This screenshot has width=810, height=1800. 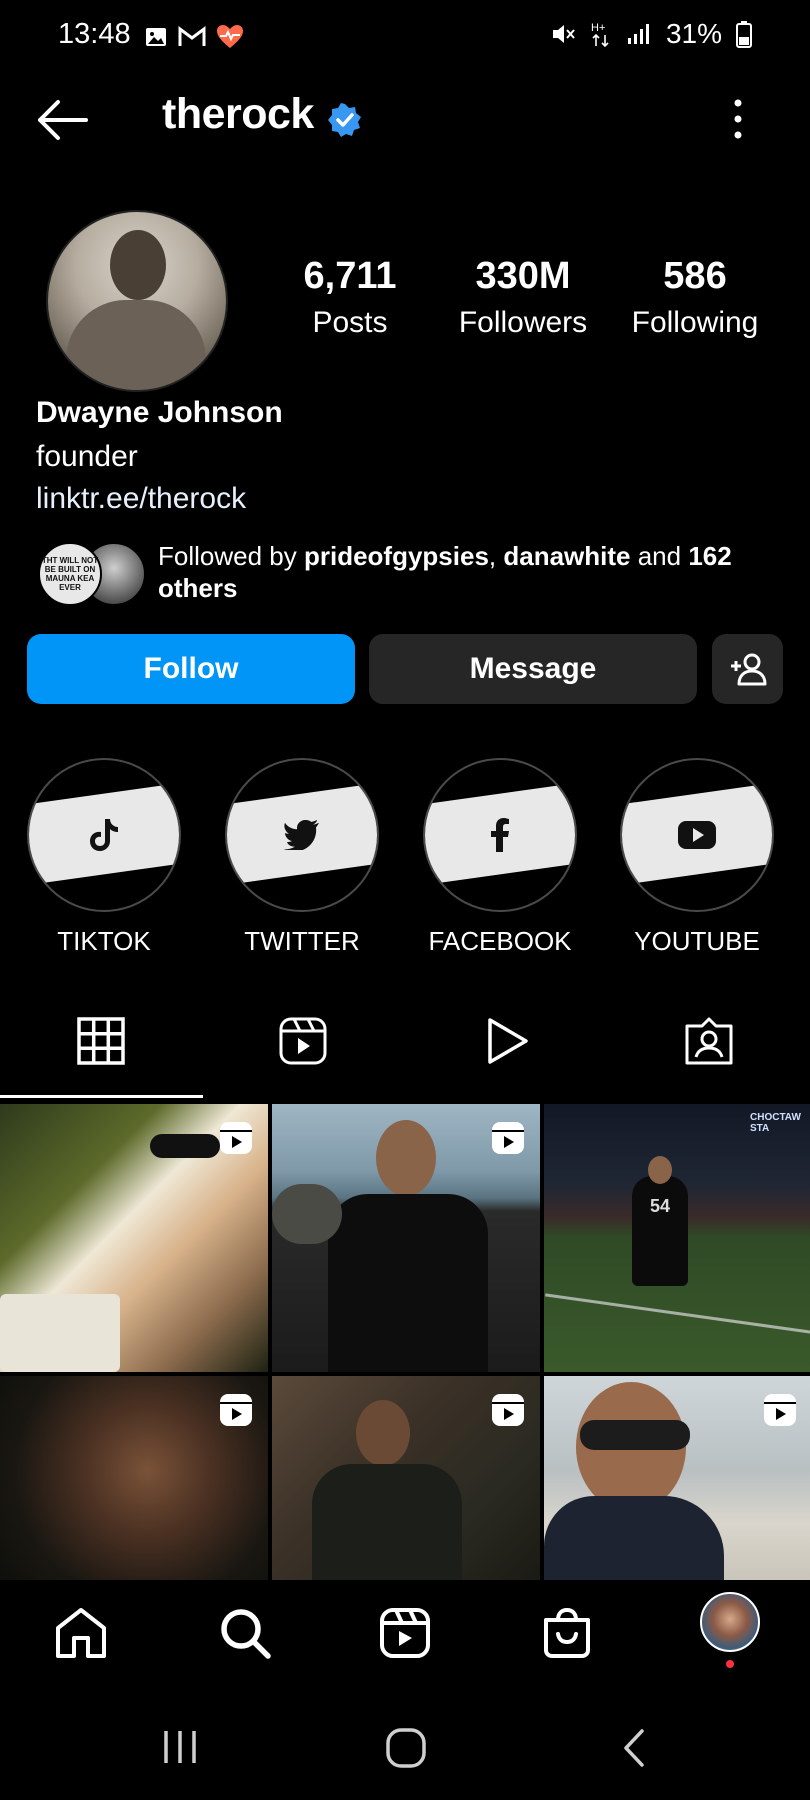 What do you see at coordinates (94, 34) in the screenshot?
I see `status-time: 13:48` at bounding box center [94, 34].